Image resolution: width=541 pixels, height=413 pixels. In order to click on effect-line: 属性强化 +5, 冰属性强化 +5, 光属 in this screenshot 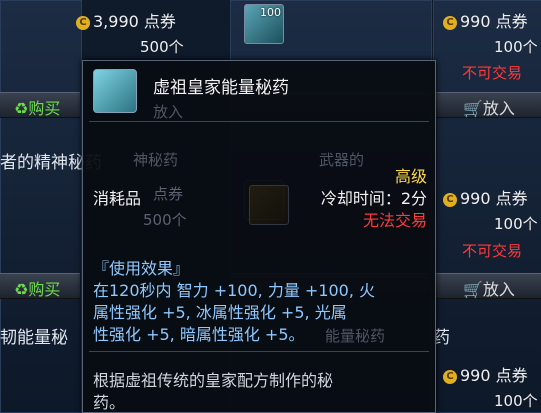, I will do `click(220, 312)`.